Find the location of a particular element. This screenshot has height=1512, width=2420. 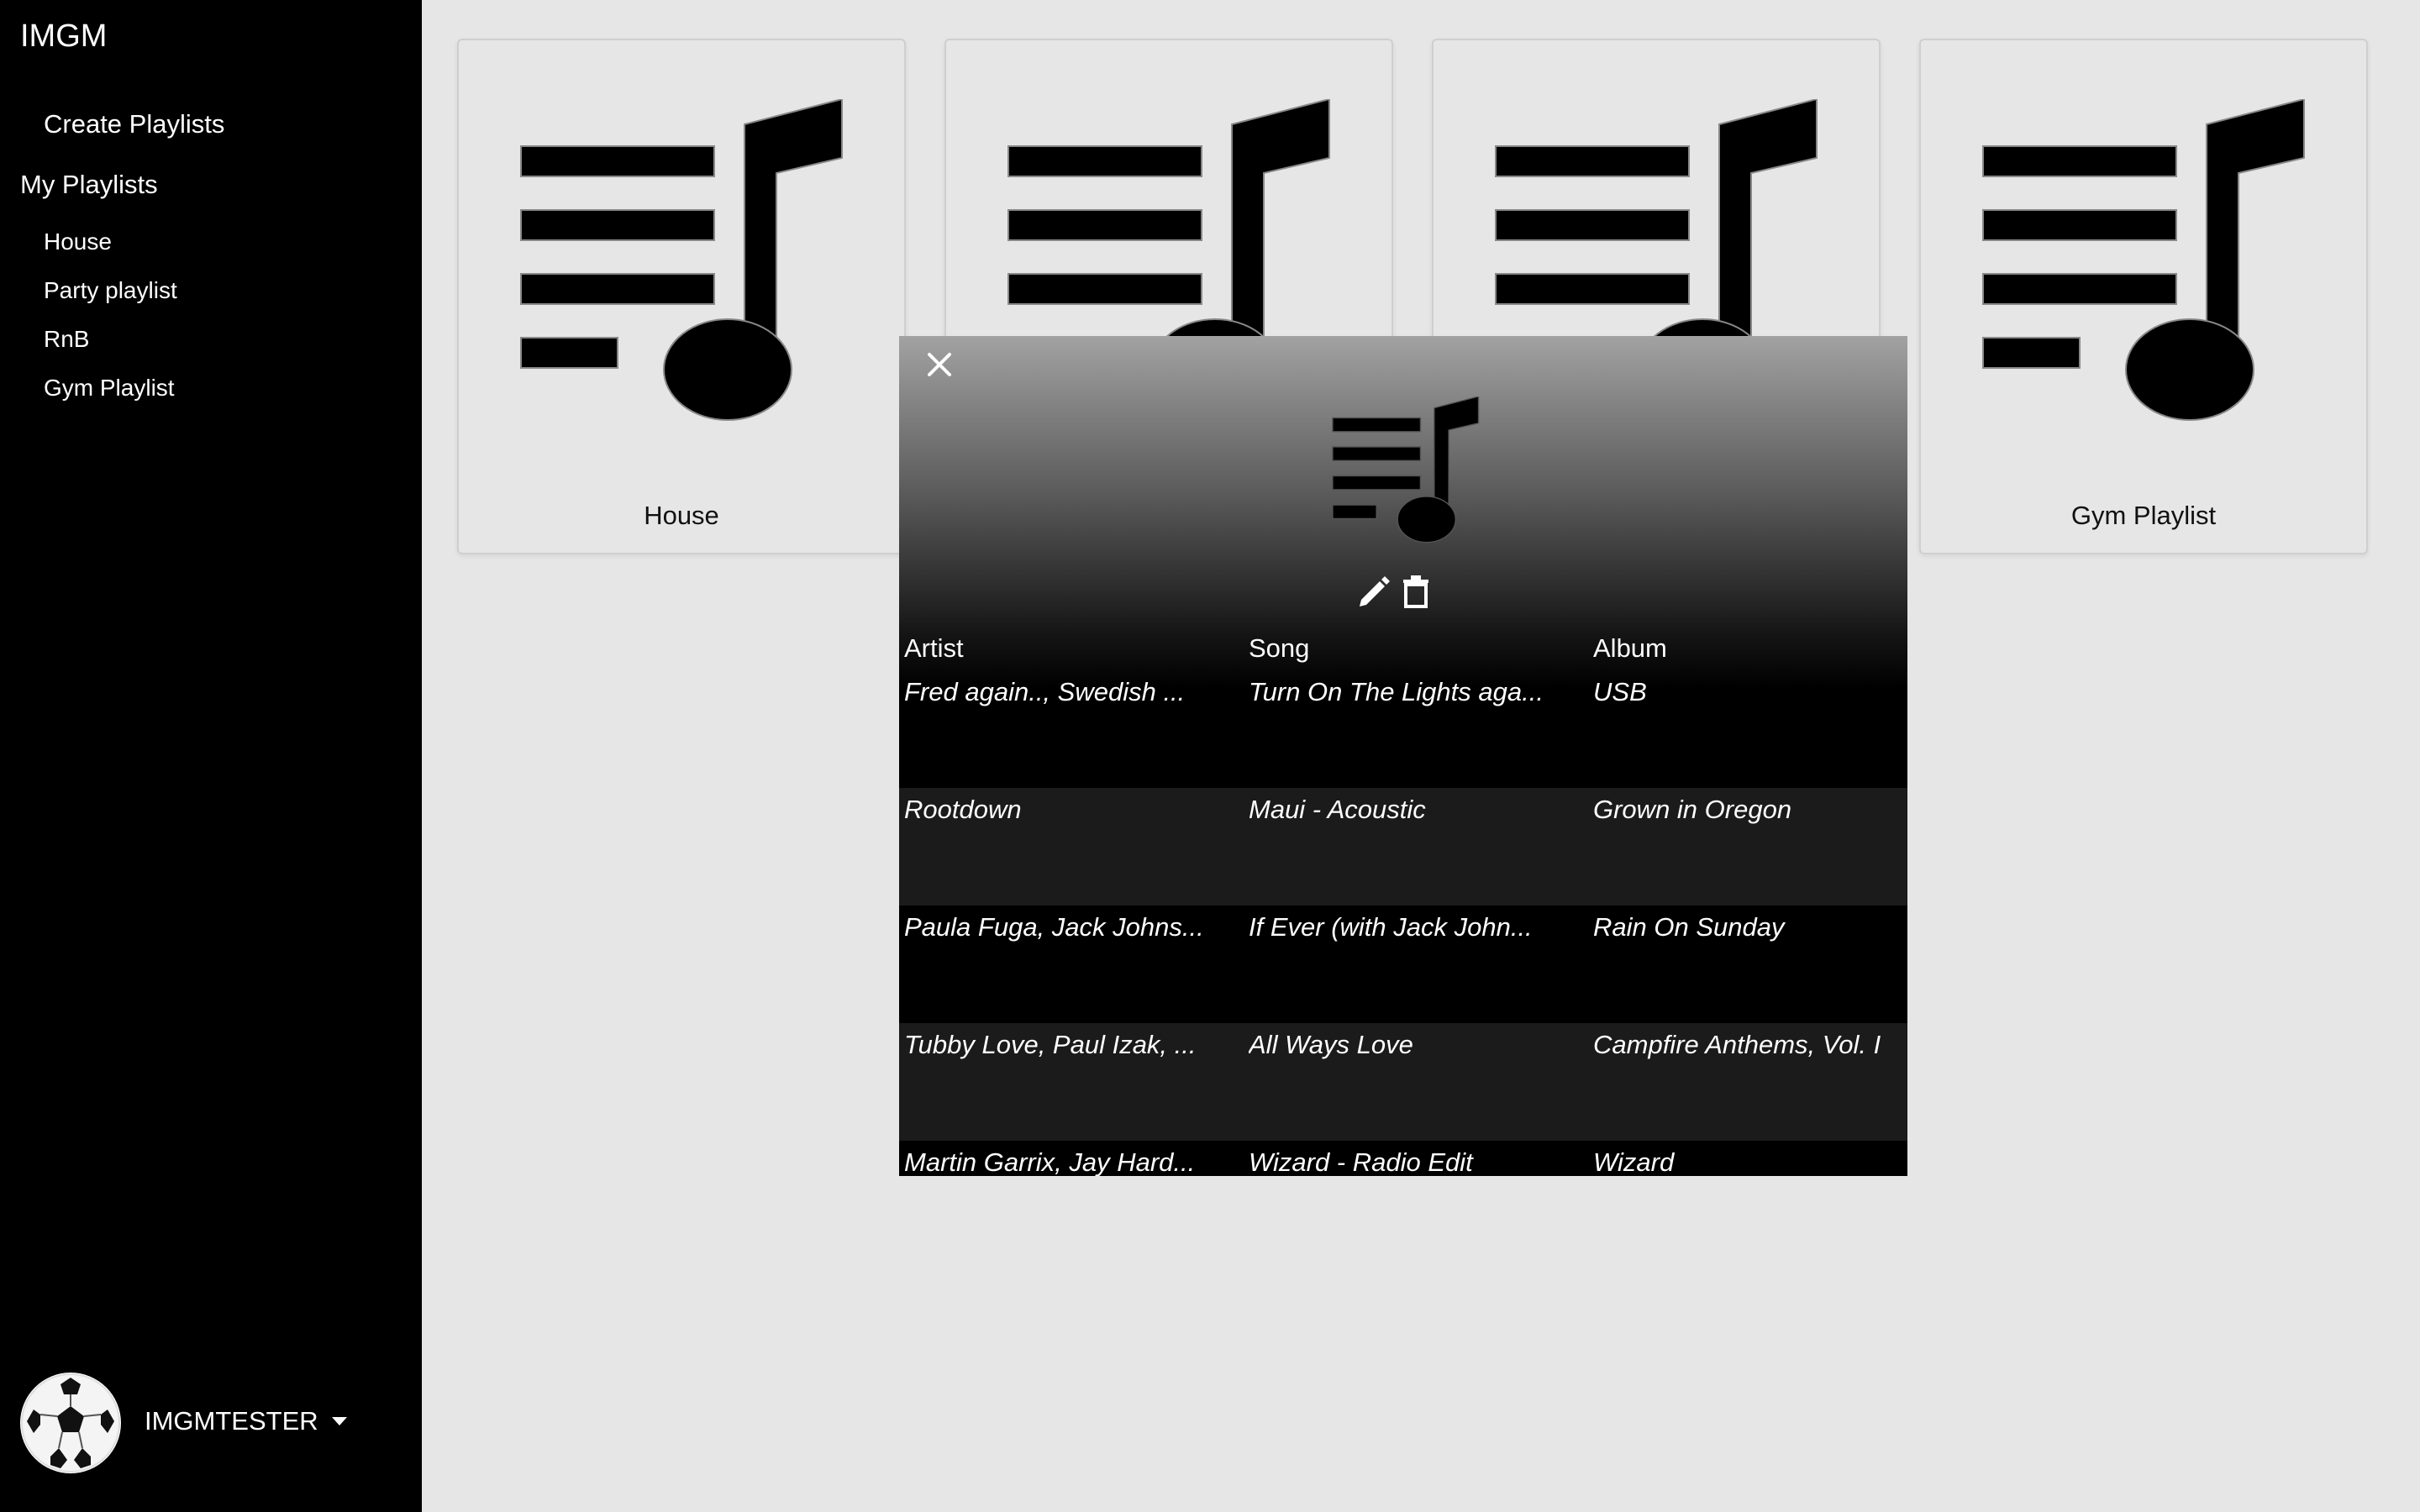

avatar is located at coordinates (70, 1423).